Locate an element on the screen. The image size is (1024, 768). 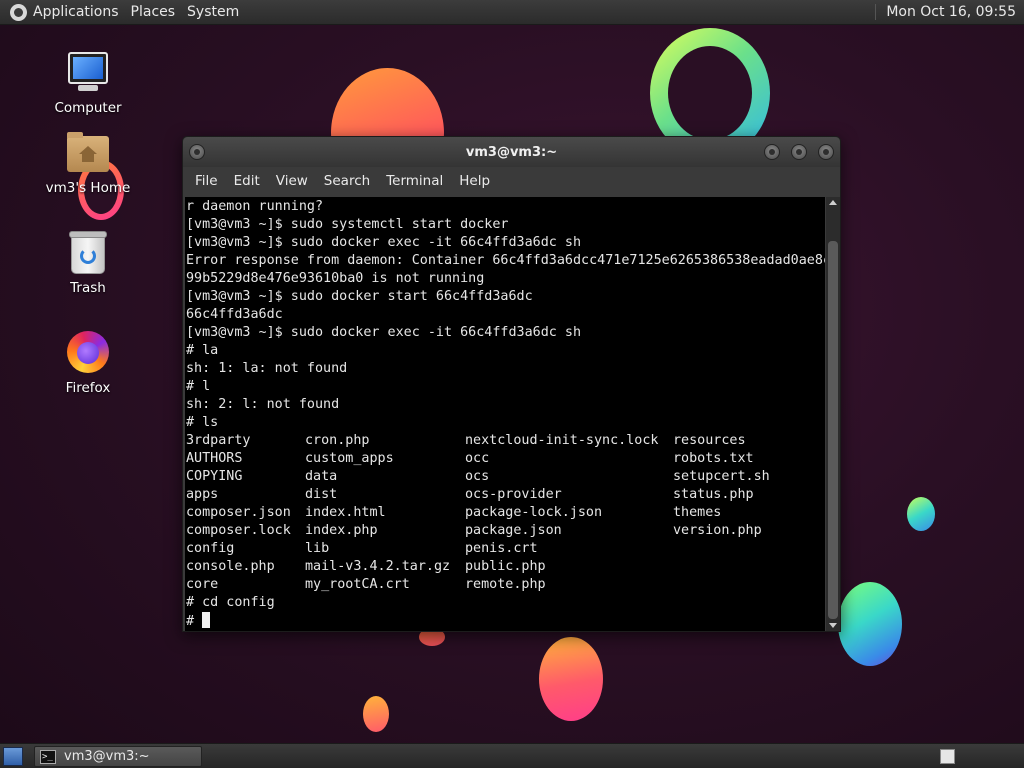
window-menu-icon is located at coordinates (197, 152).